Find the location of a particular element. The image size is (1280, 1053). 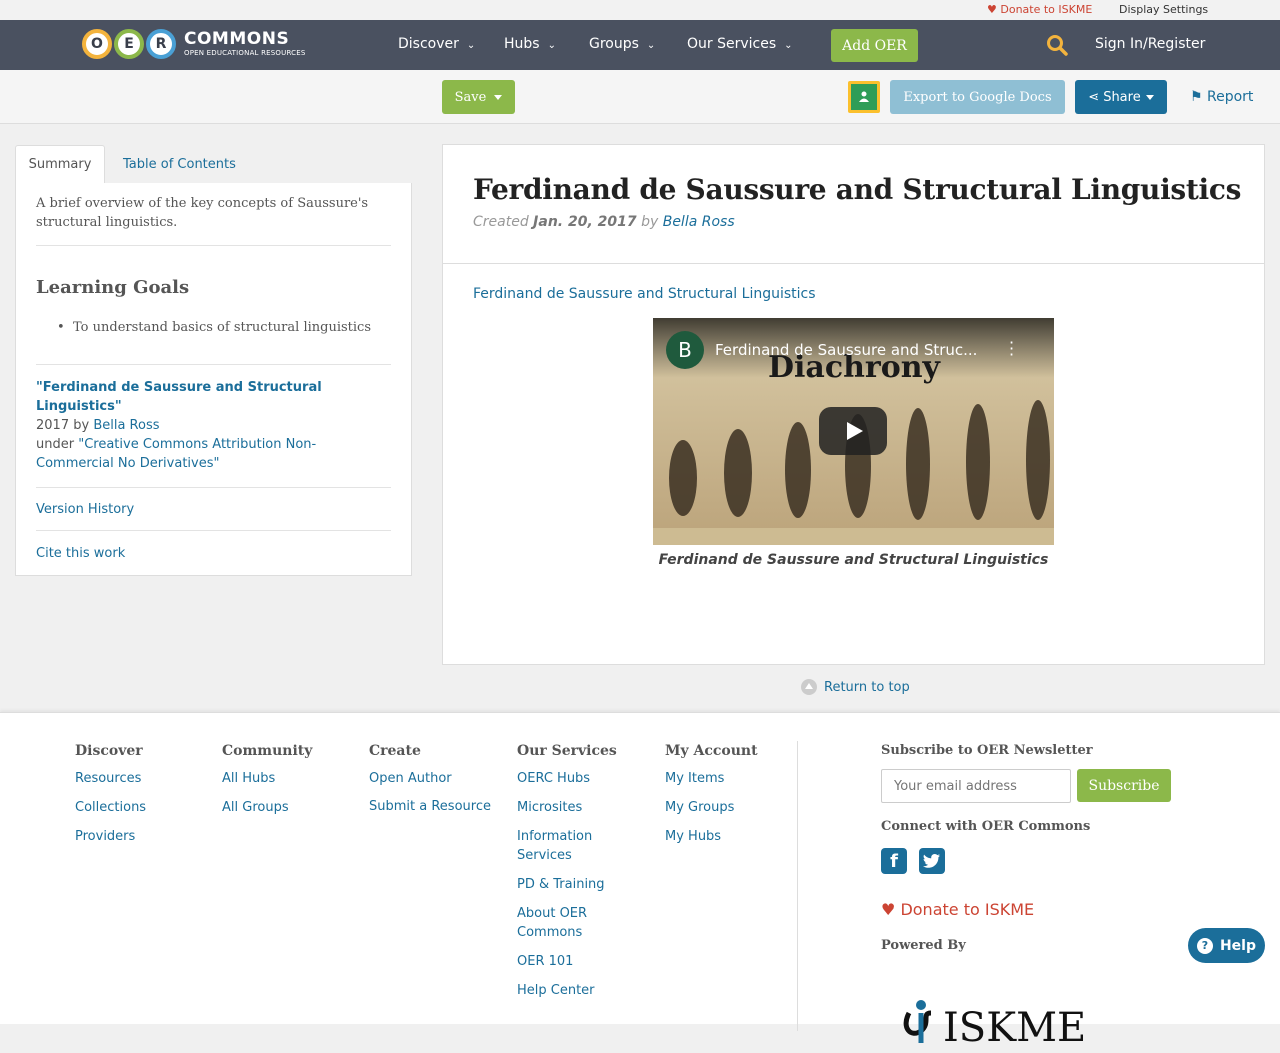

sidebar-tabs: Summary Table of Contents is located at coordinates (213, 164).